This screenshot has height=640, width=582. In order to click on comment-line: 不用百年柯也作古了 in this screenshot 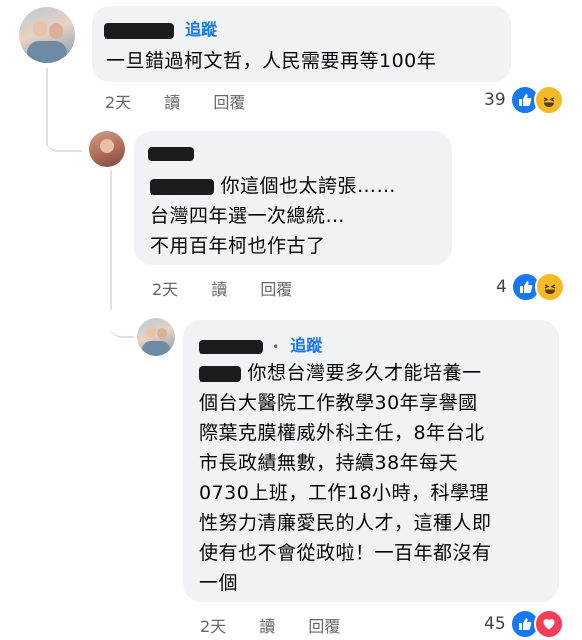, I will do `click(238, 246)`.